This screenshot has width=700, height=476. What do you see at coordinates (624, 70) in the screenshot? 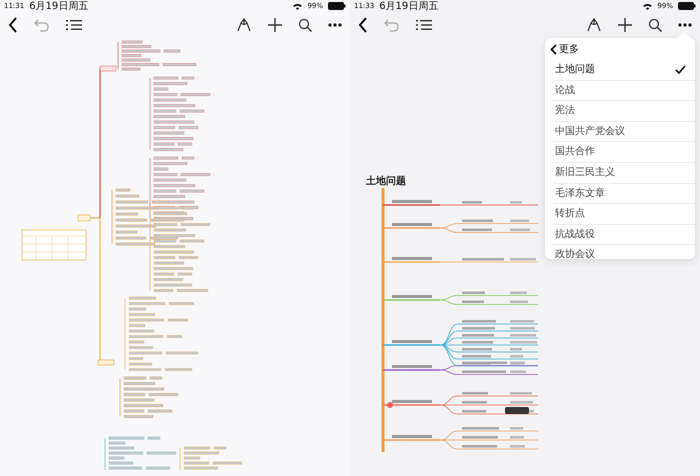
I see `menu-item: 土地问题` at bounding box center [624, 70].